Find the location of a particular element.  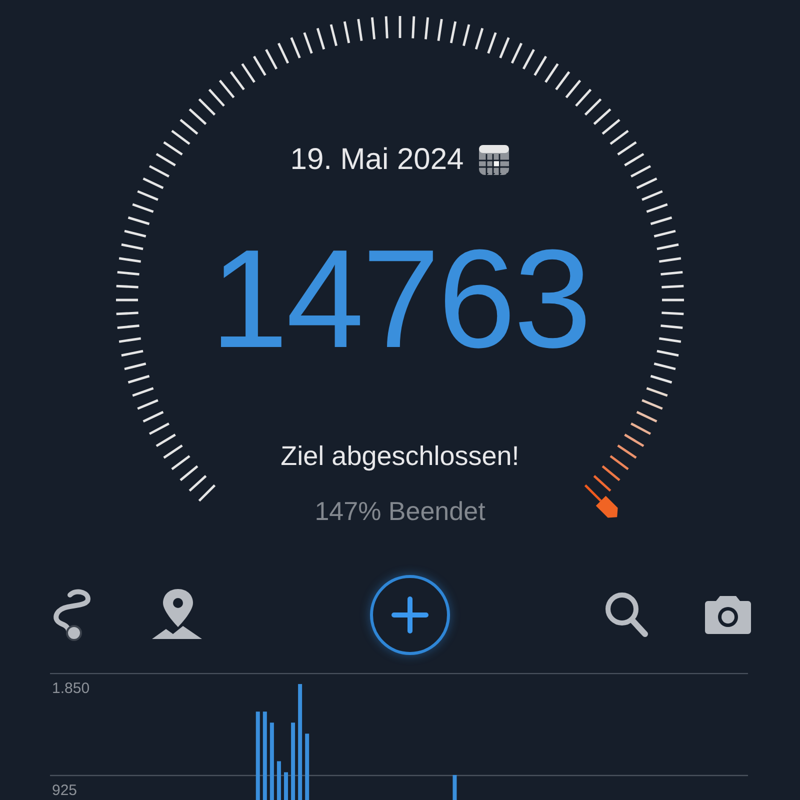

completion-percent: 147% Beendet is located at coordinates (400, 511).